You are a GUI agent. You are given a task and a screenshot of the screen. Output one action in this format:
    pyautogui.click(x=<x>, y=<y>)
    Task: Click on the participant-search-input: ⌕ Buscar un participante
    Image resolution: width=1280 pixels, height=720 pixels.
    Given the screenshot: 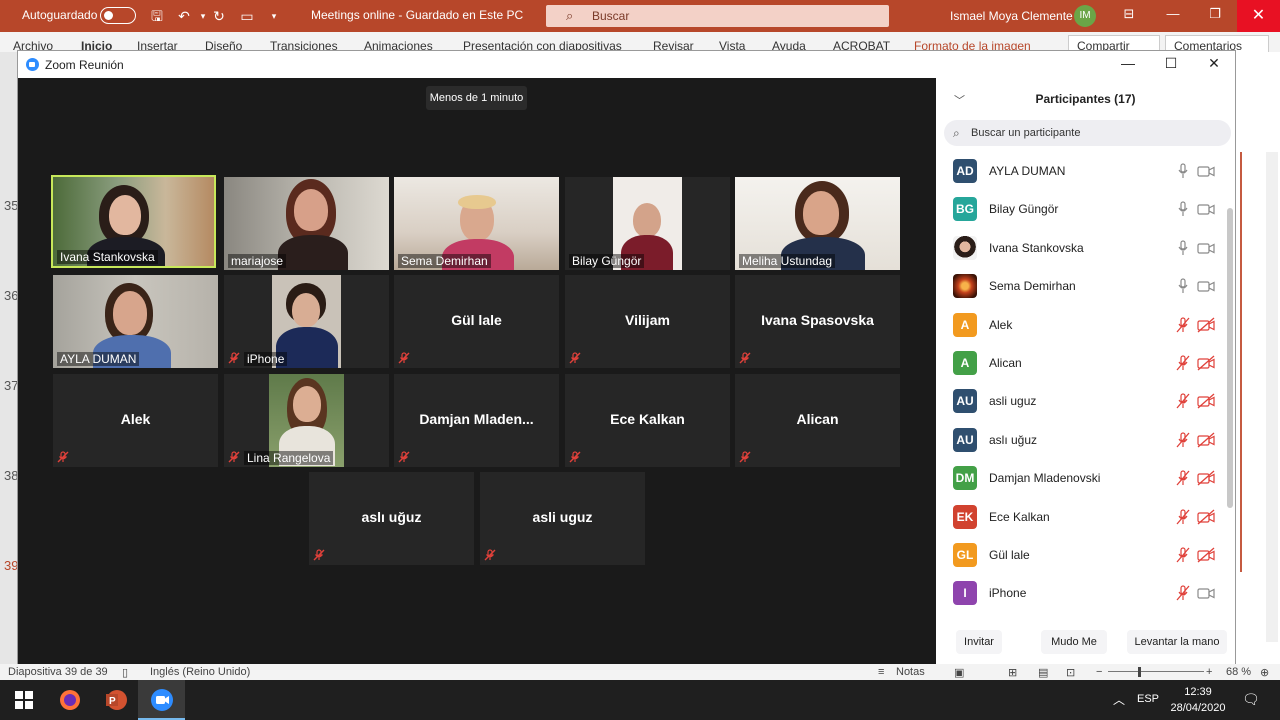 What is the action you would take?
    pyautogui.click(x=1087, y=133)
    